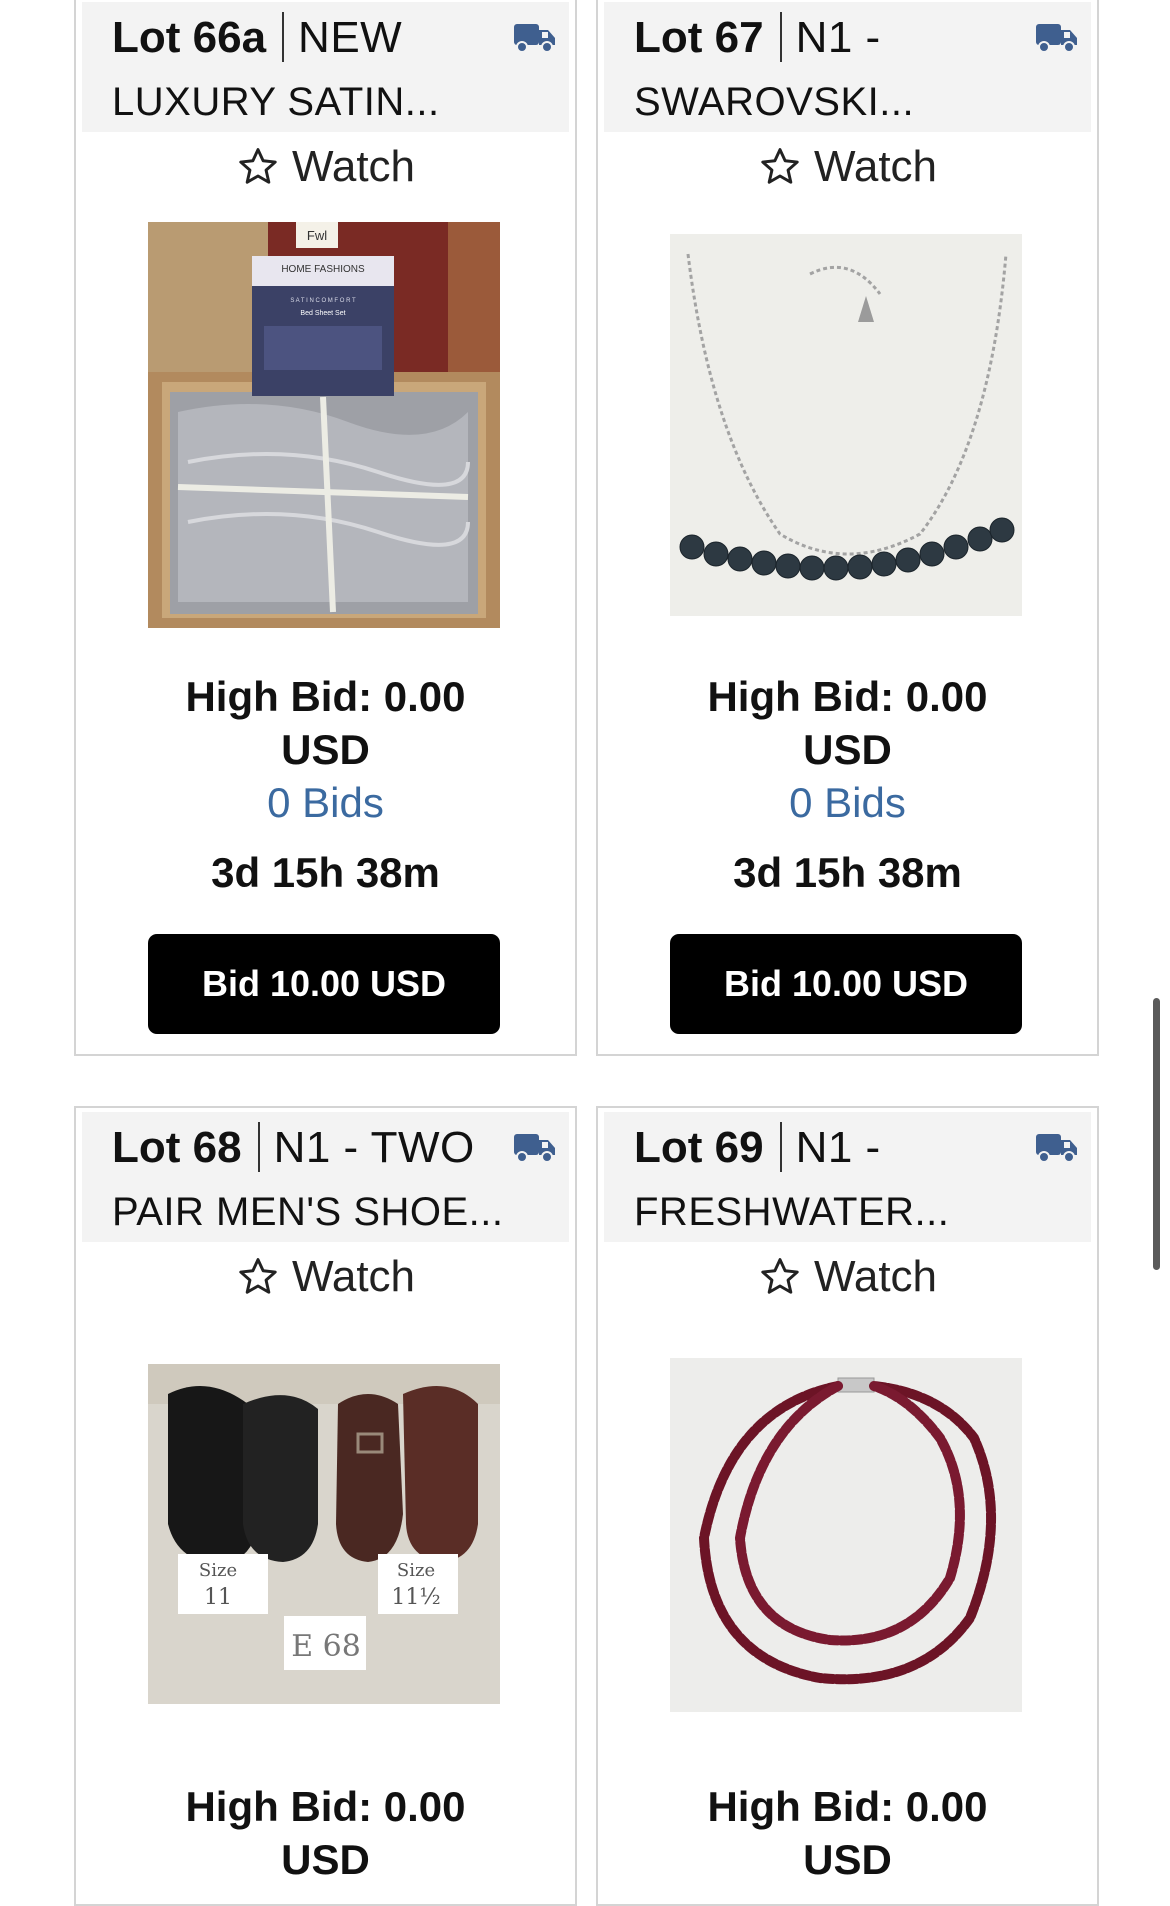  Describe the element at coordinates (189, 37) in the screenshot. I see `lot-number: Lot 66a` at that location.